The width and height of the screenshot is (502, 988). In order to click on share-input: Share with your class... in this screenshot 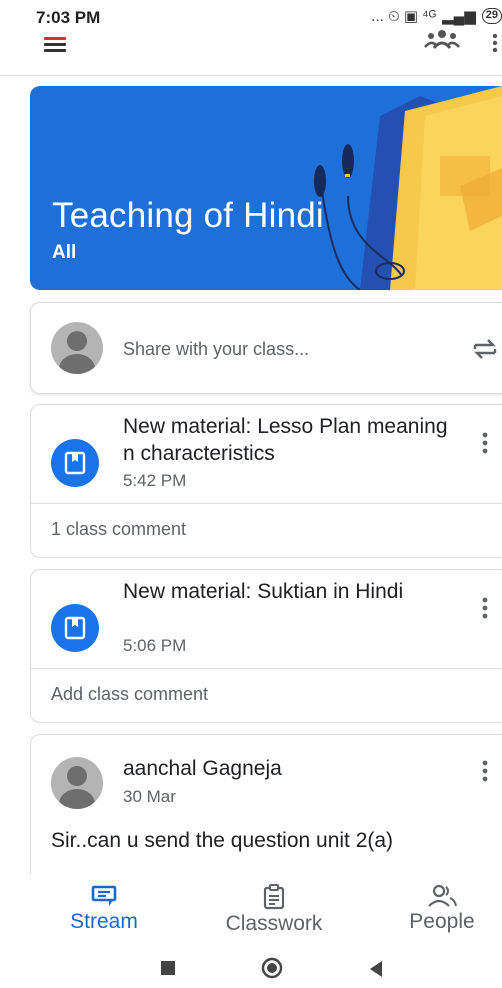, I will do `click(216, 349)`.